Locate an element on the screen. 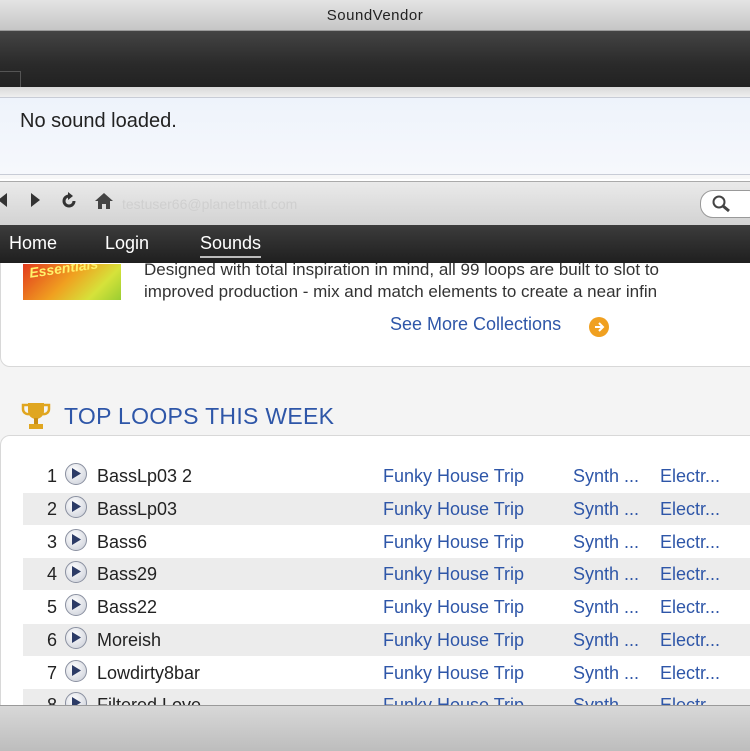 Image resolution: width=750 pixels, height=751 pixels. loop-rank: 1 is located at coordinates (51, 476).